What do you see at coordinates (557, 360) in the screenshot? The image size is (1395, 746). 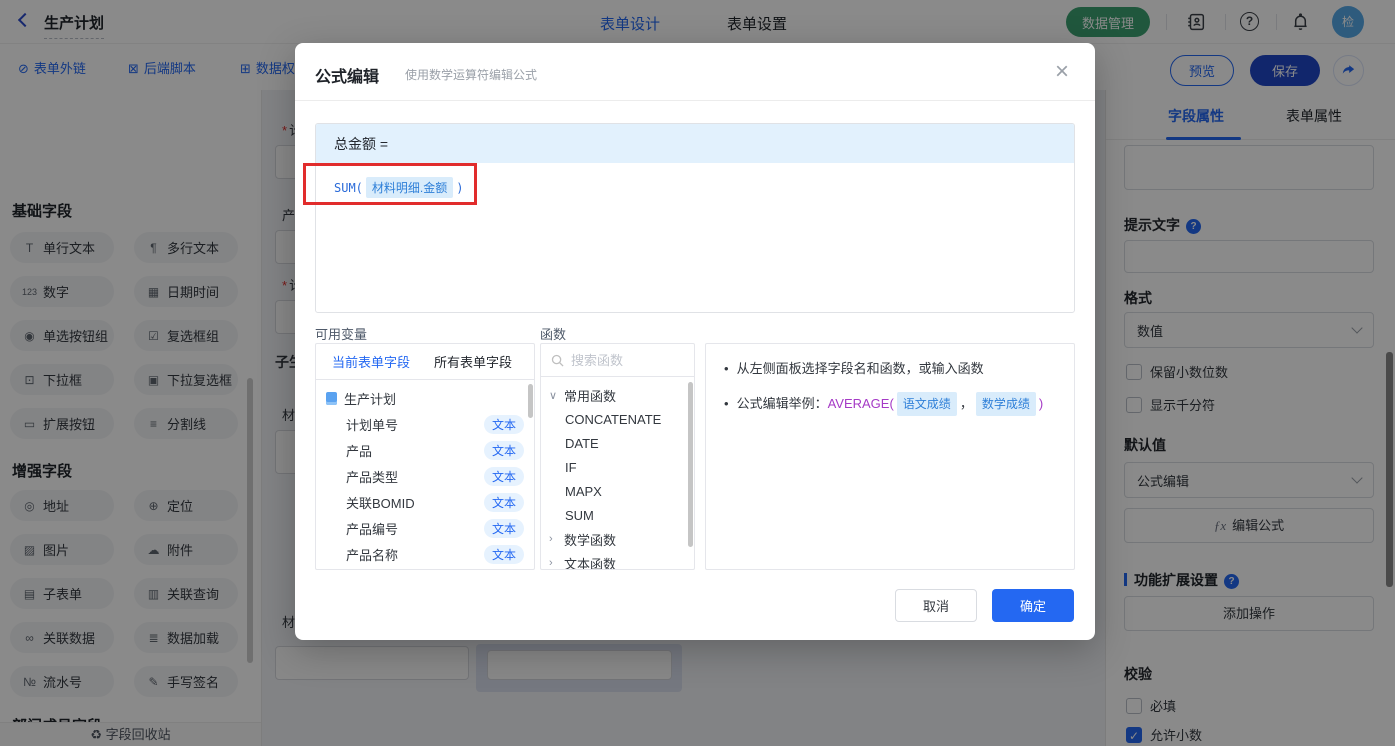 I see `search-icon` at bounding box center [557, 360].